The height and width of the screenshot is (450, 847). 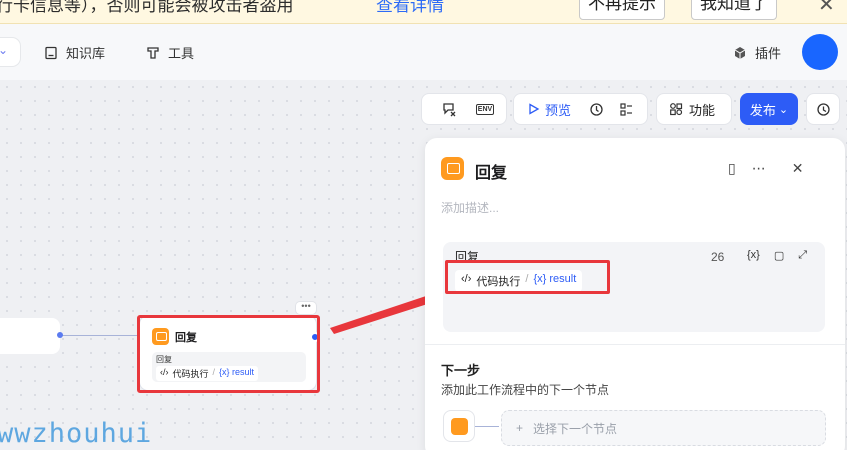 I want to click on cube-icon, so click(x=740, y=52).